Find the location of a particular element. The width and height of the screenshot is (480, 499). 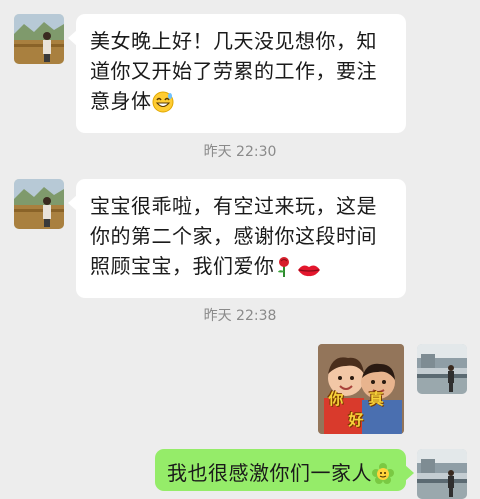

rose-emoji is located at coordinates (284, 271).